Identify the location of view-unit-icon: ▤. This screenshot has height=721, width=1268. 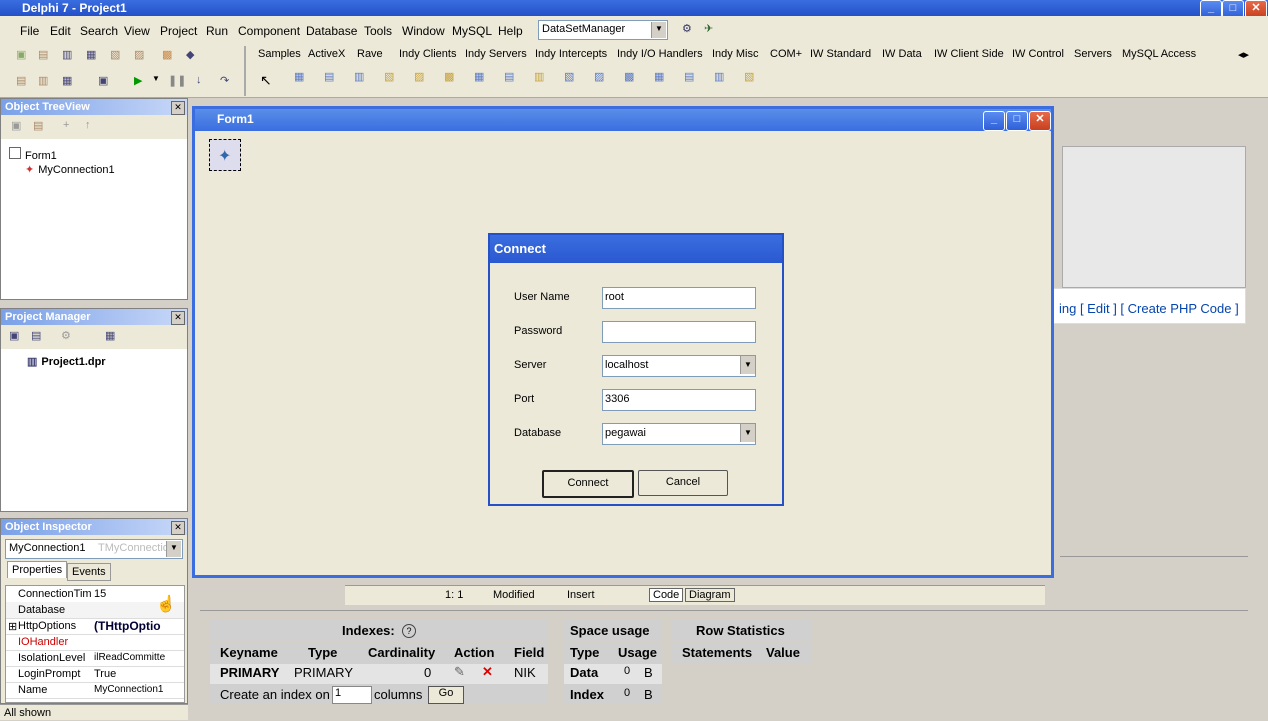
(24, 82).